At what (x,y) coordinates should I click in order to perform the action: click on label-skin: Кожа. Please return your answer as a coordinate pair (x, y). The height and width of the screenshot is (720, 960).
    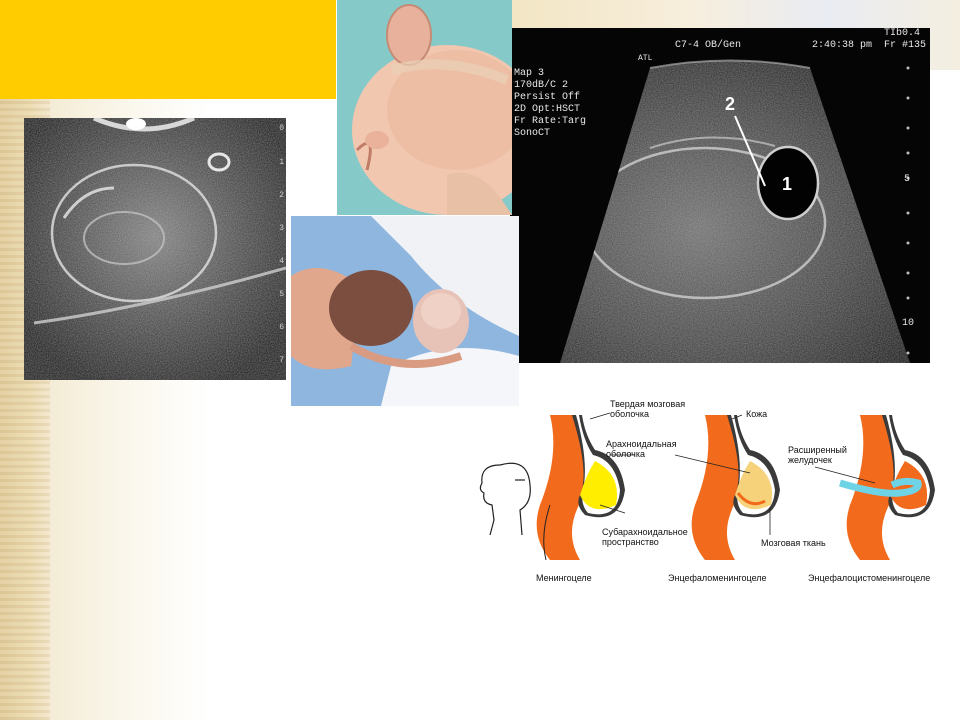
    Looking at the image, I should click on (757, 414).